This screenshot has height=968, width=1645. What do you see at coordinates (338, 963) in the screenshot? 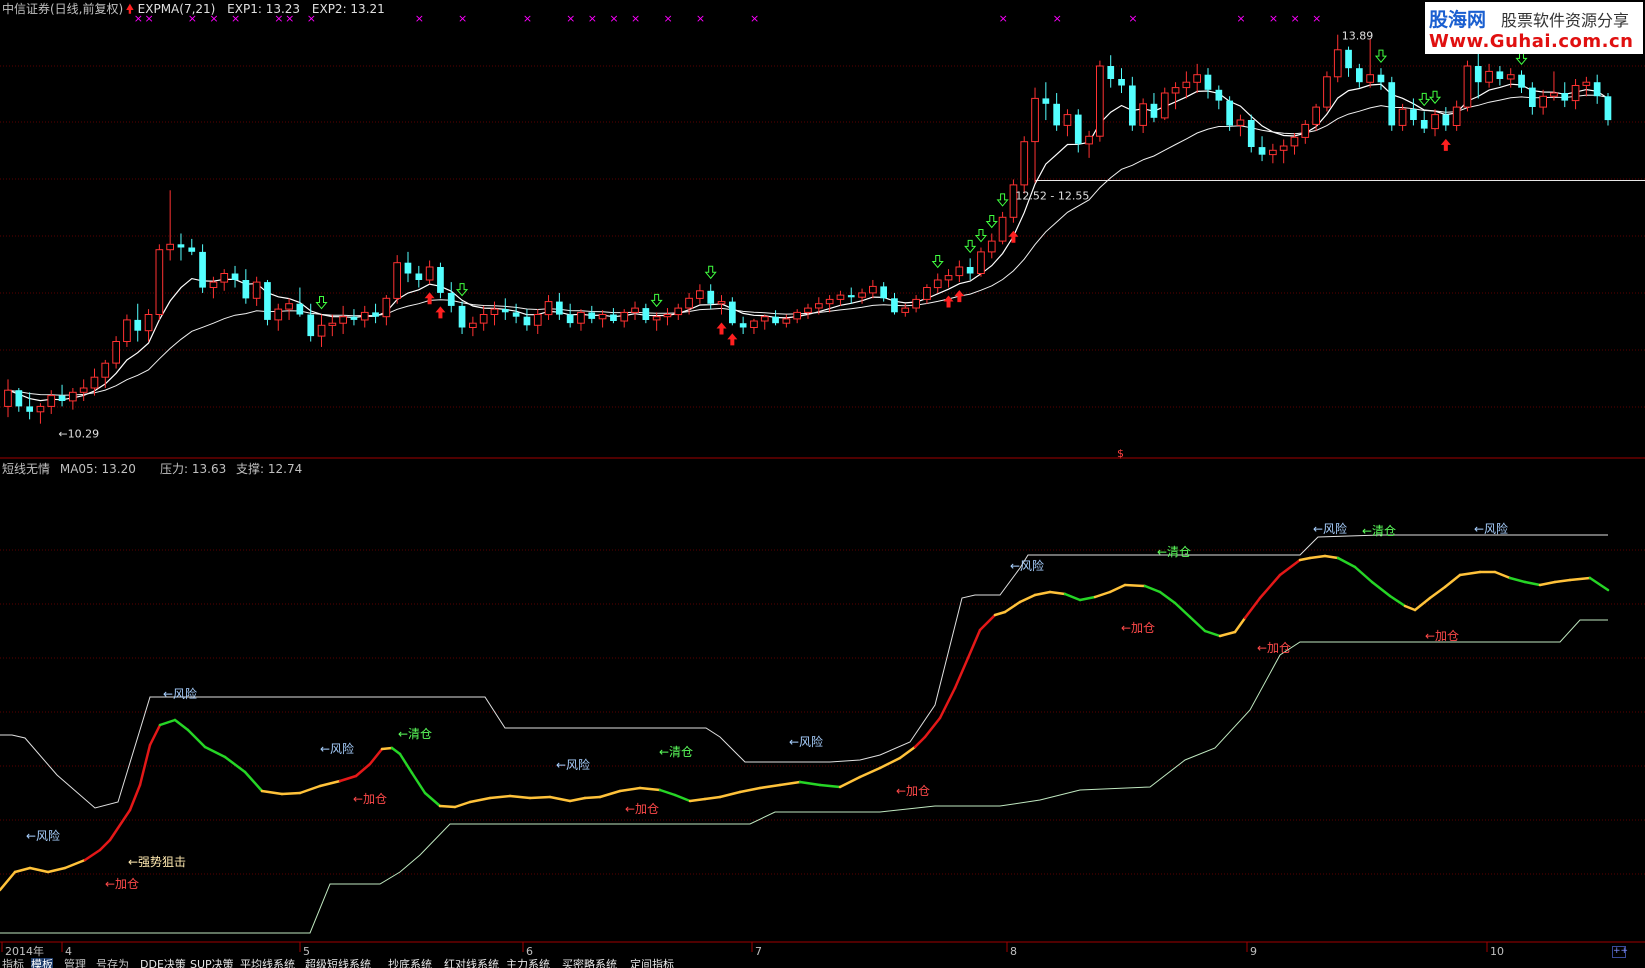
I see `tab-short-system: 超级短线系统` at bounding box center [338, 963].